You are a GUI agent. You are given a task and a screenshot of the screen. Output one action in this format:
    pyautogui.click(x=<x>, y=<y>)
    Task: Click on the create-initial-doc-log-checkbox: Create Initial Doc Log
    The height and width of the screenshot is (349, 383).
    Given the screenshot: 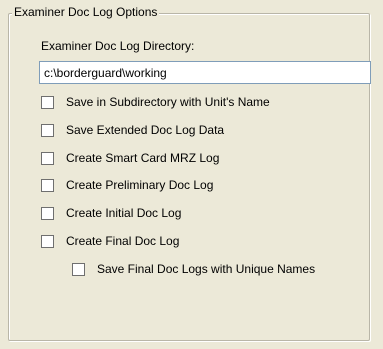 What is the action you would take?
    pyautogui.click(x=111, y=213)
    